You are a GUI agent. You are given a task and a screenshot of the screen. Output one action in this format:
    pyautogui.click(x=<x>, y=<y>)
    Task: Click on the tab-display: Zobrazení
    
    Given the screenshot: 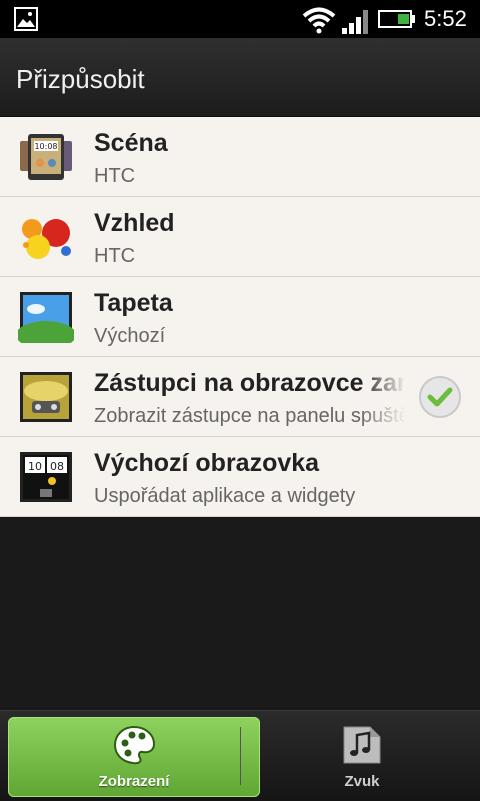 What is the action you would take?
    pyautogui.click(x=134, y=757)
    